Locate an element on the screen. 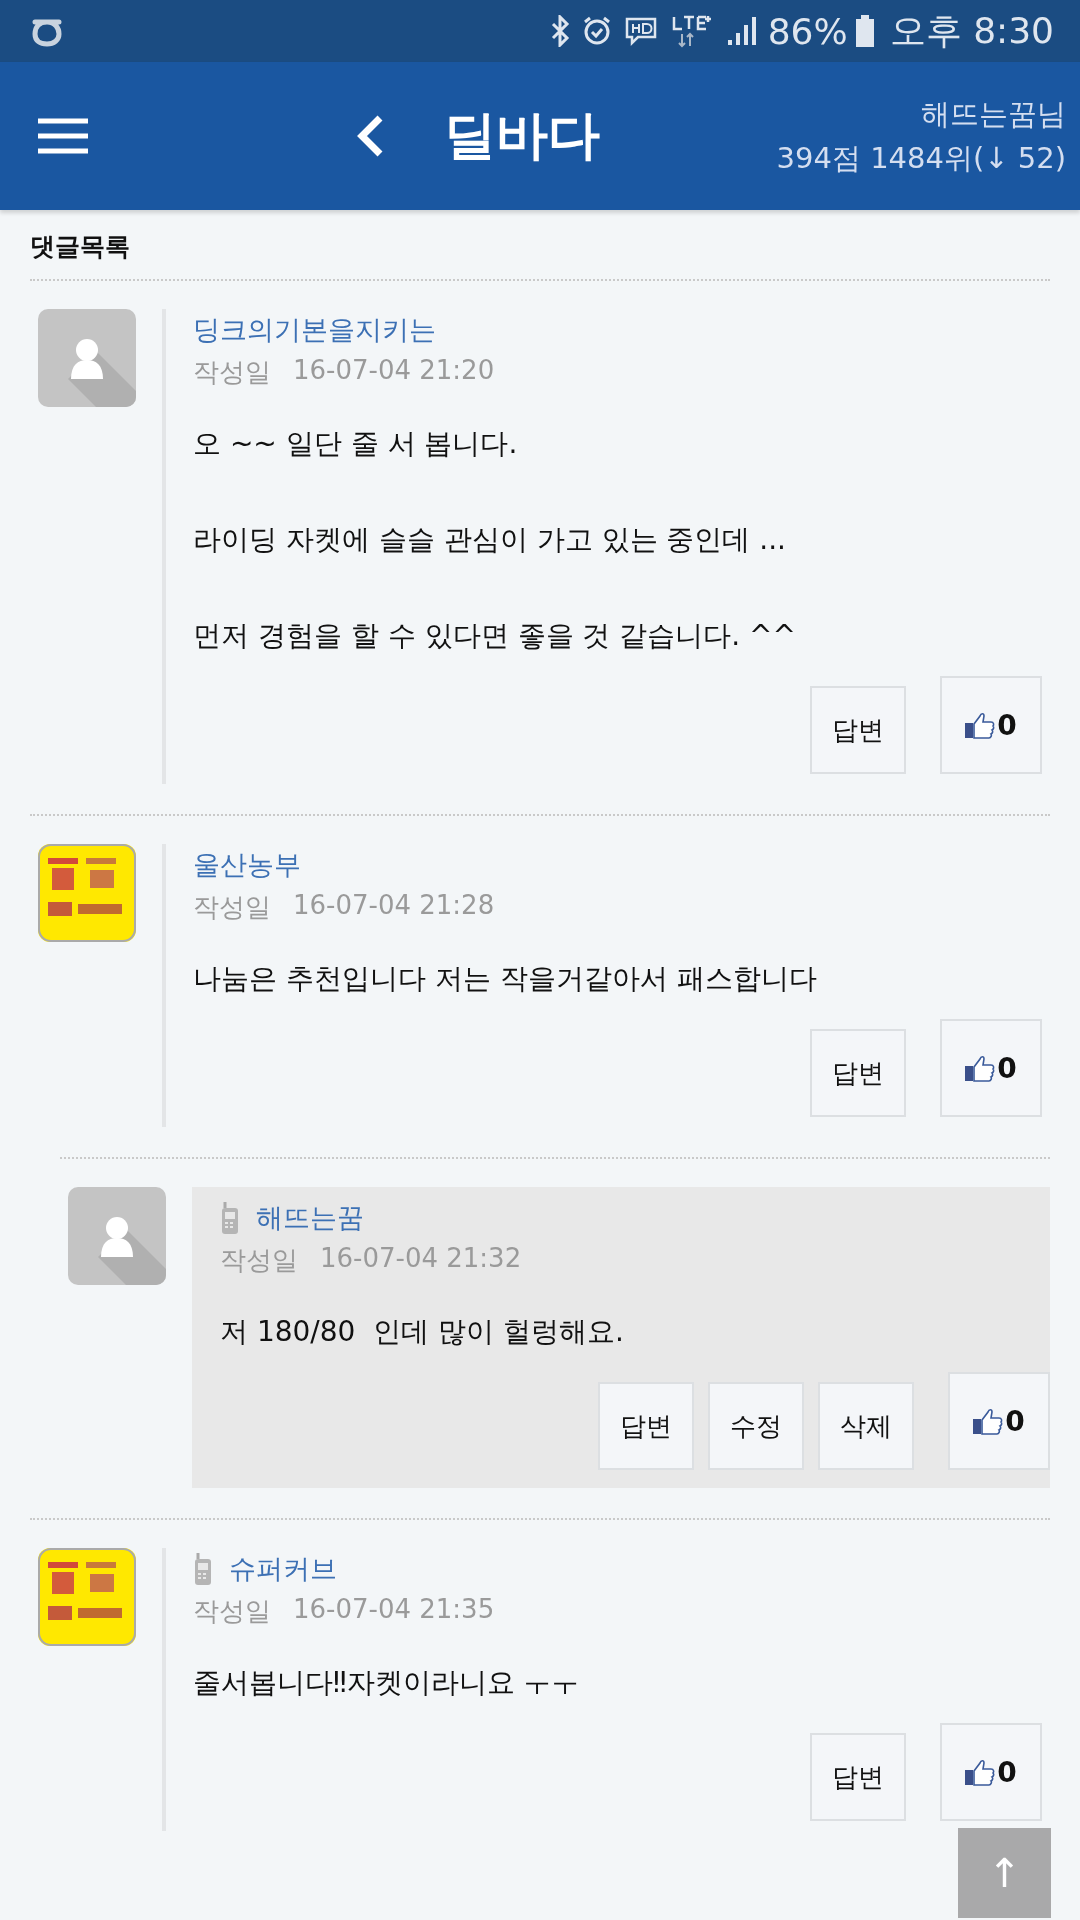 This screenshot has height=1920, width=1080. app-title: 딜바다 is located at coordinates (522, 135).